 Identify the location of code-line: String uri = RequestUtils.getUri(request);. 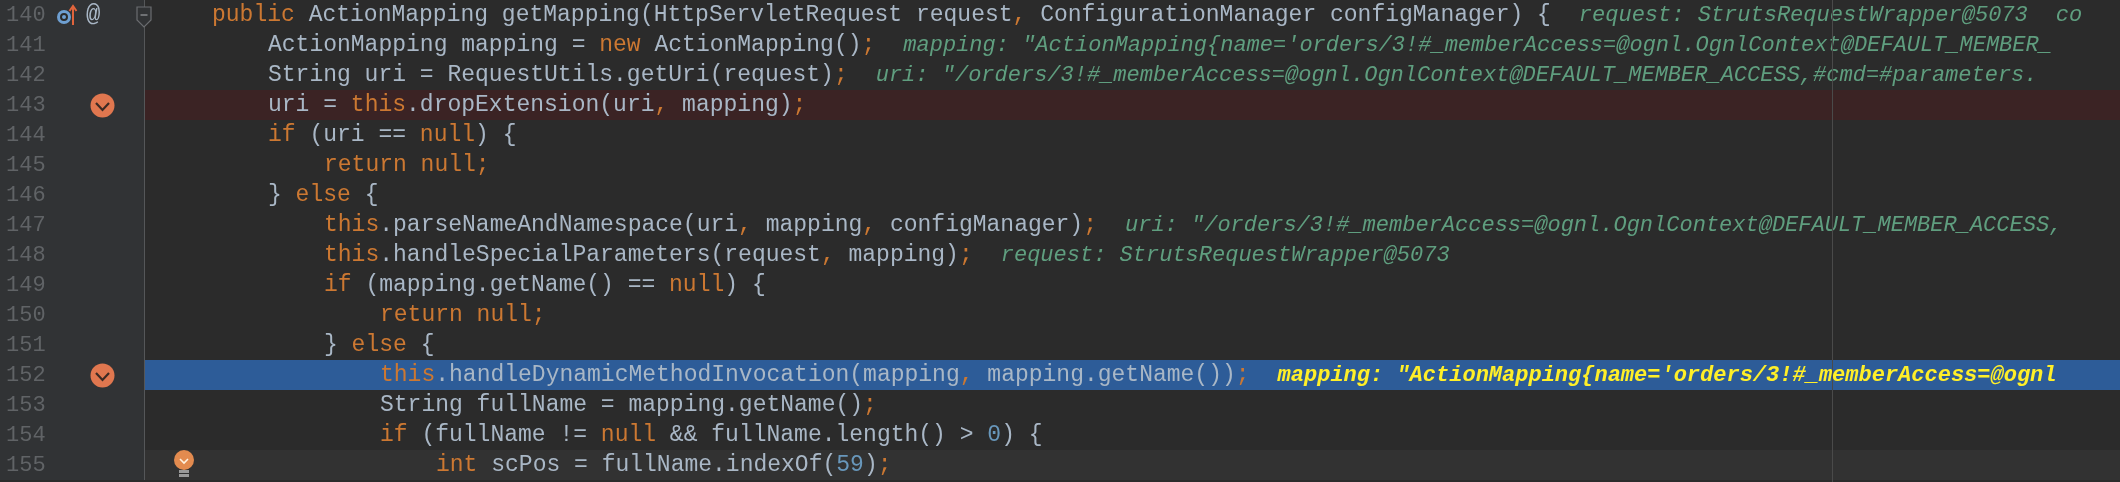
(558, 75).